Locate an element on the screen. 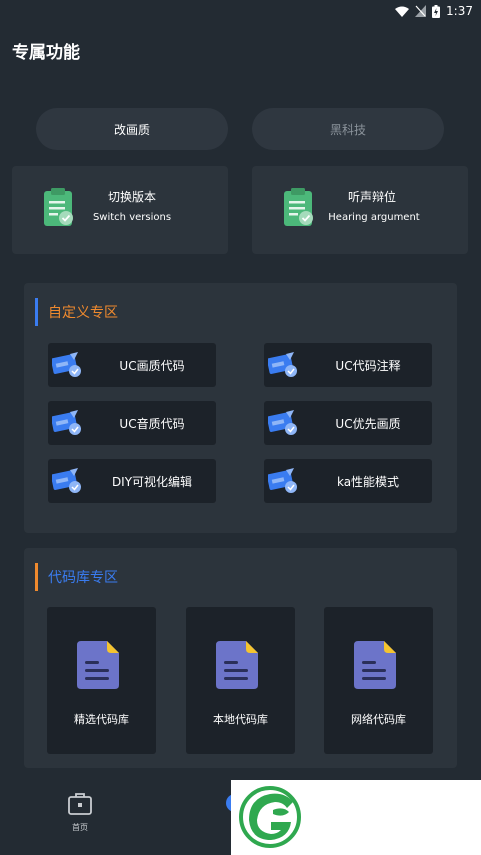  feature-subtitle: Switch versions is located at coordinates (132, 217).